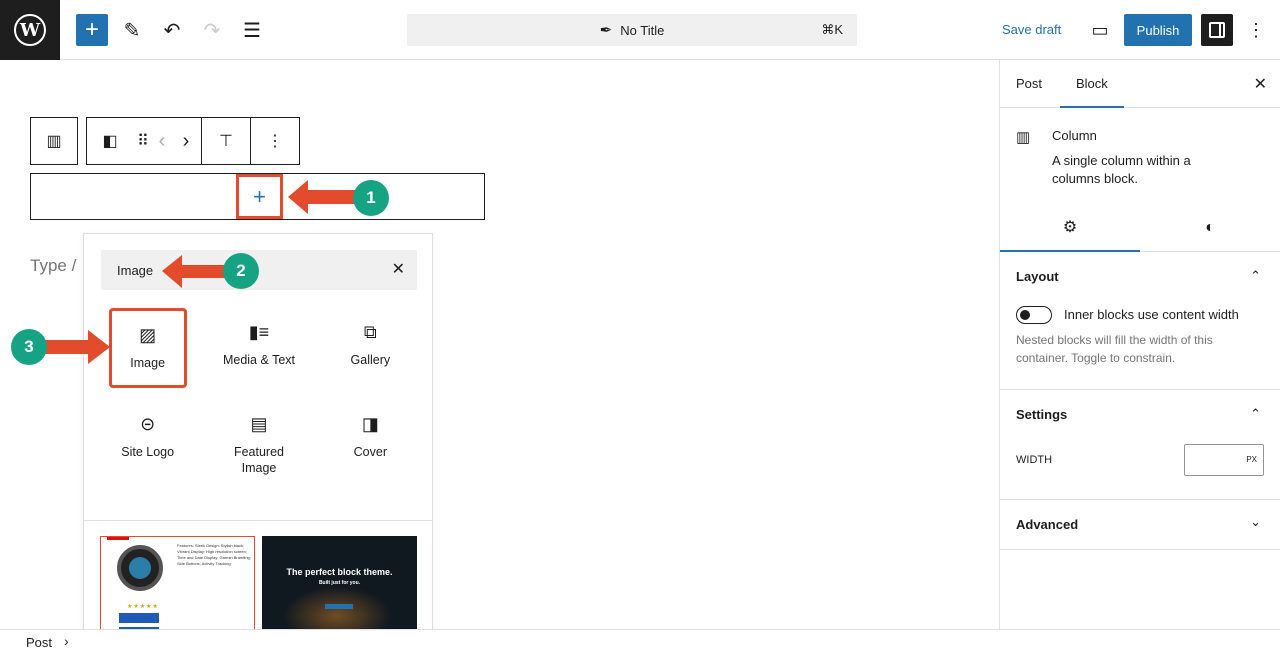 Image resolution: width=1280 pixels, height=654 pixels. What do you see at coordinates (132, 30) in the screenshot?
I see `tools-button: ✎` at bounding box center [132, 30].